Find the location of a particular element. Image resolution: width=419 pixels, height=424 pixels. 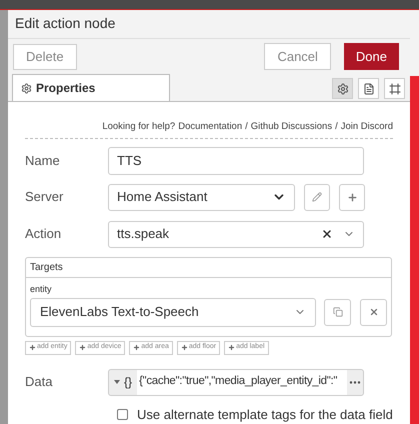

delete-button: Delete is located at coordinates (45, 57).